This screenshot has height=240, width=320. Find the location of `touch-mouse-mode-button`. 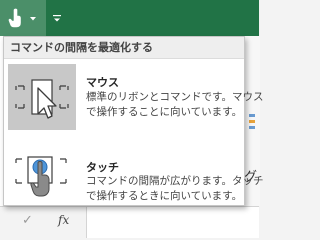

touch-mouse-mode-button is located at coordinates (23, 18).